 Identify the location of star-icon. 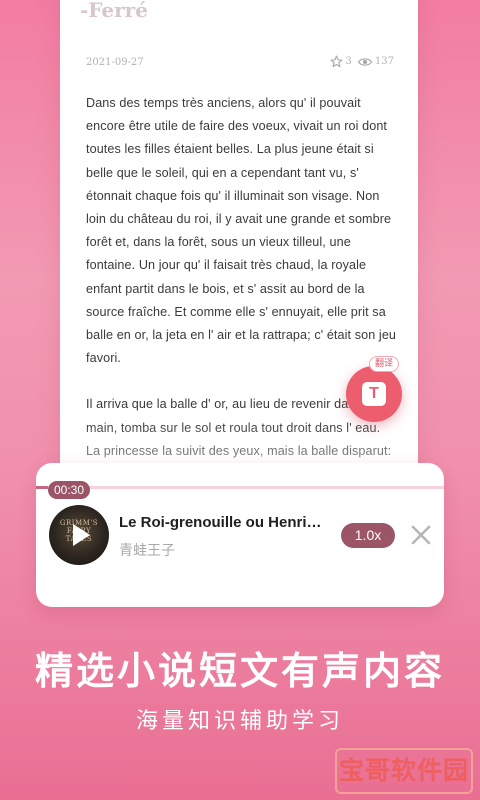
(336, 61).